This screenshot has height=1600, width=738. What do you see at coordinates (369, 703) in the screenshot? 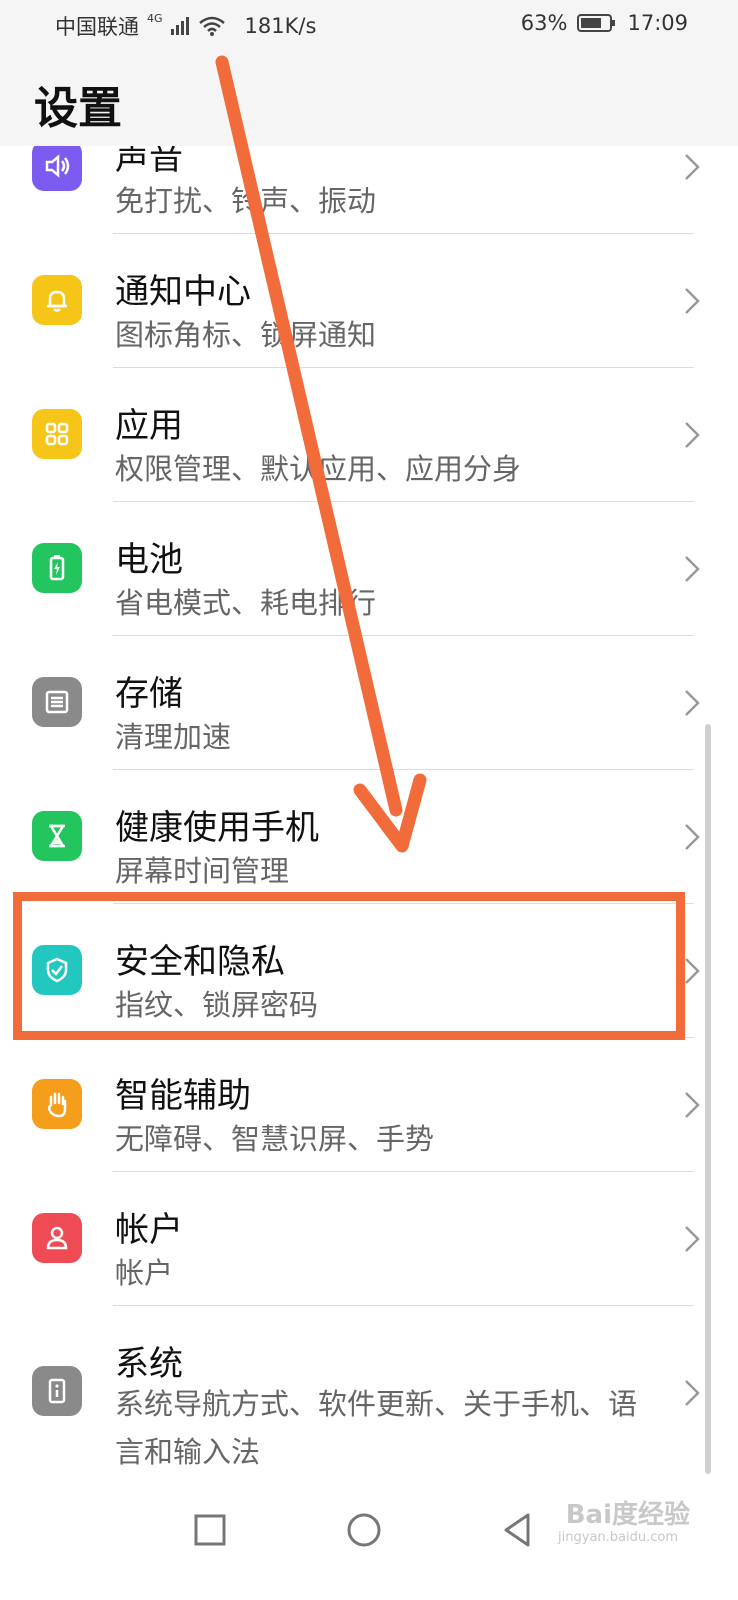
I see `settings-item-storage: 存储 清理加速` at bounding box center [369, 703].